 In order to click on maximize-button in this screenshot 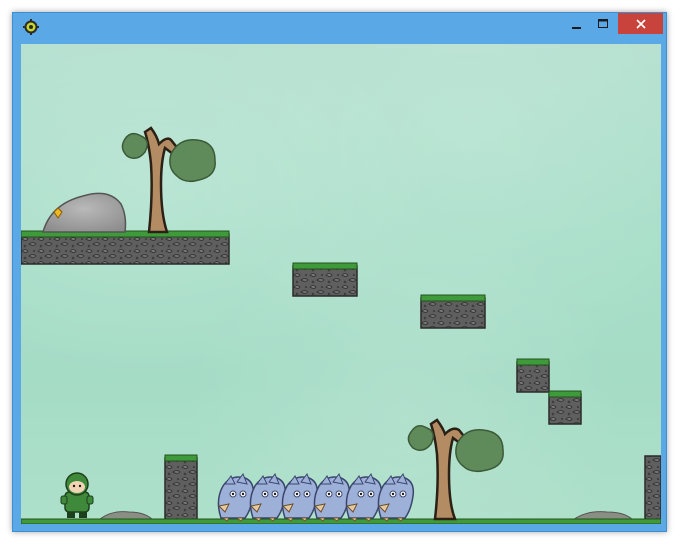, I will do `click(603, 23)`.